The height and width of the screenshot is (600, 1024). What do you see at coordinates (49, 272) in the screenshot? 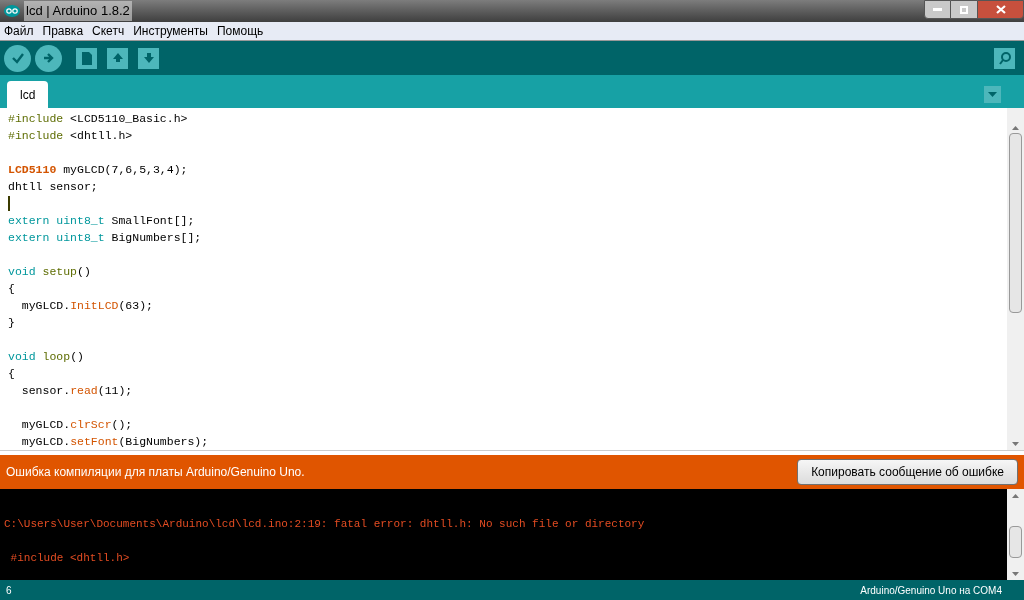
I see `code-line: void setup()` at bounding box center [49, 272].